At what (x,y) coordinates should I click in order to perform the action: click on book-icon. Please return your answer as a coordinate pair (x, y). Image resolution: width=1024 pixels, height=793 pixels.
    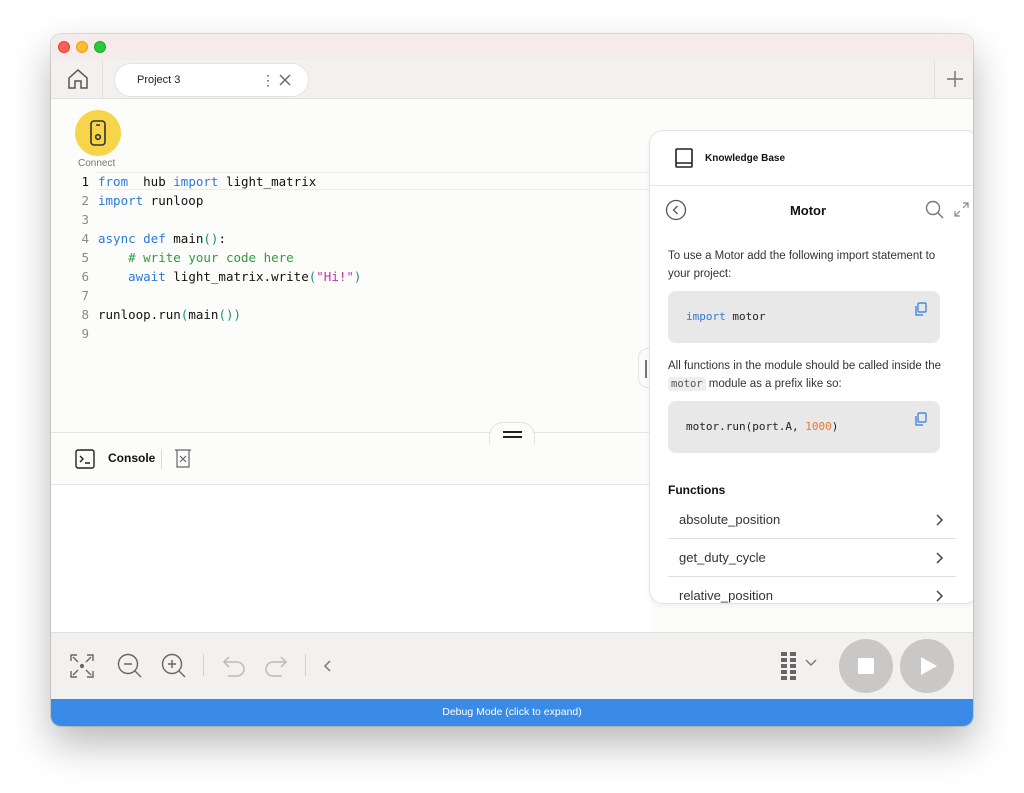
    Looking at the image, I should click on (684, 158).